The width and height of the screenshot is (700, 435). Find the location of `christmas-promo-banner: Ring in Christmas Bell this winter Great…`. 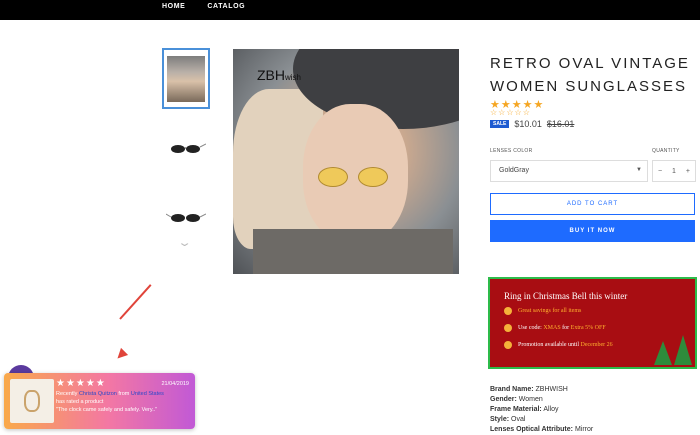

christmas-promo-banner: Ring in Christmas Bell this winter Great… is located at coordinates (592, 323).